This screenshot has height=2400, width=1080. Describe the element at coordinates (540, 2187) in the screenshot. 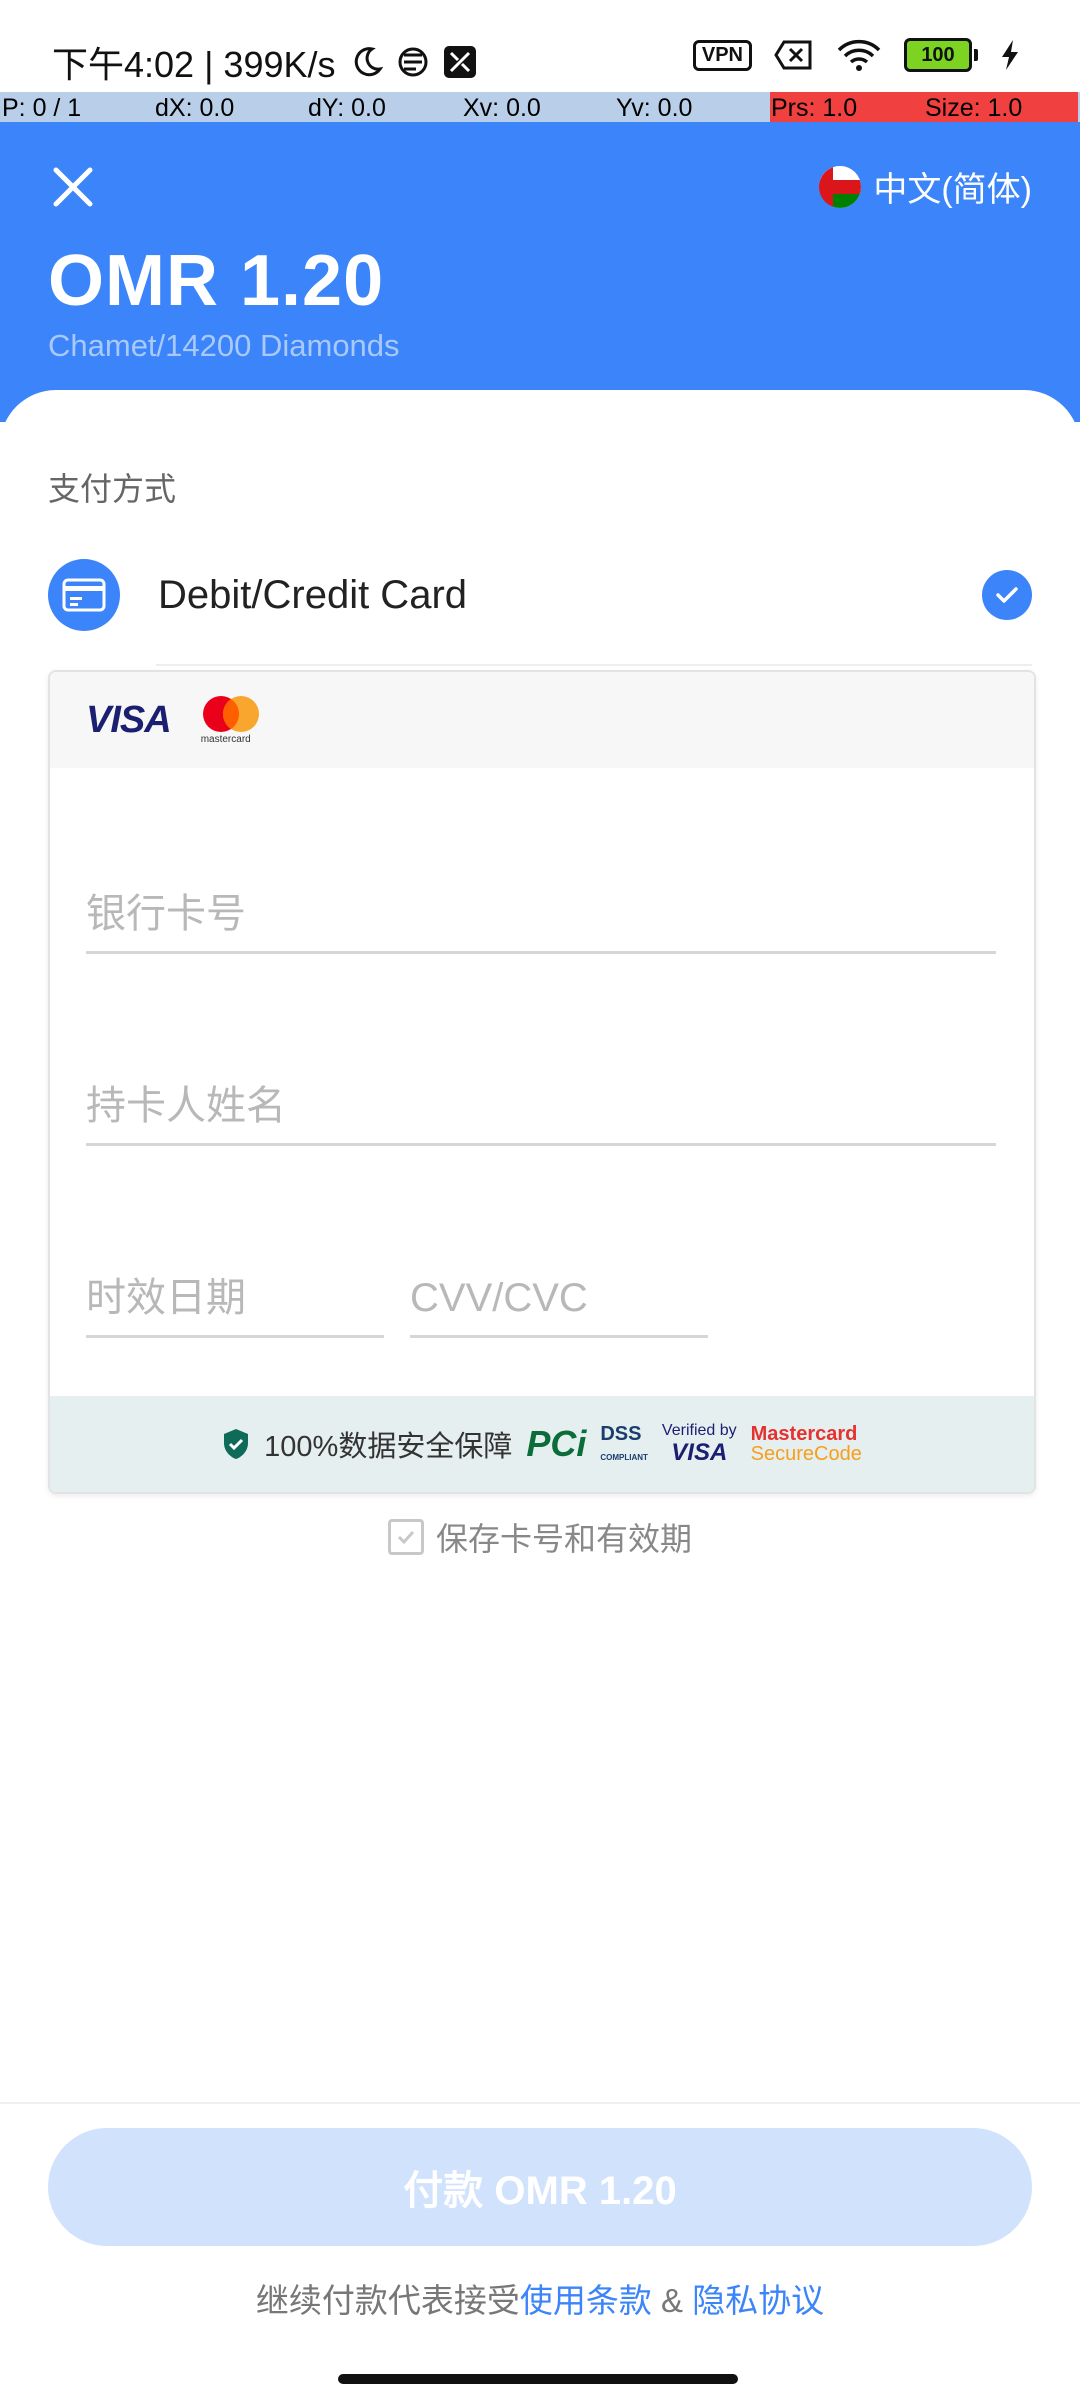

I see `pay-button: 付款 OMR 1.20` at that location.